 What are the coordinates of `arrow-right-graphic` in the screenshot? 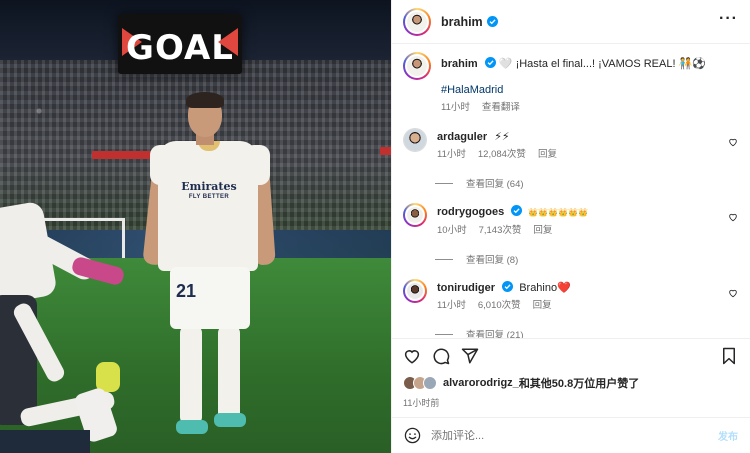 It's located at (228, 42).